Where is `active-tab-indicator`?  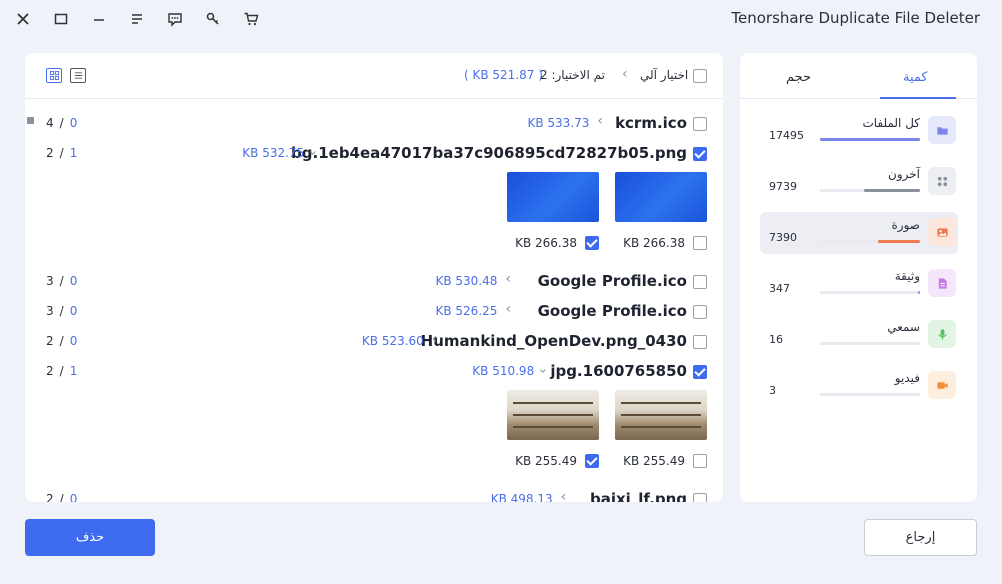
active-tab-indicator is located at coordinates (918, 98).